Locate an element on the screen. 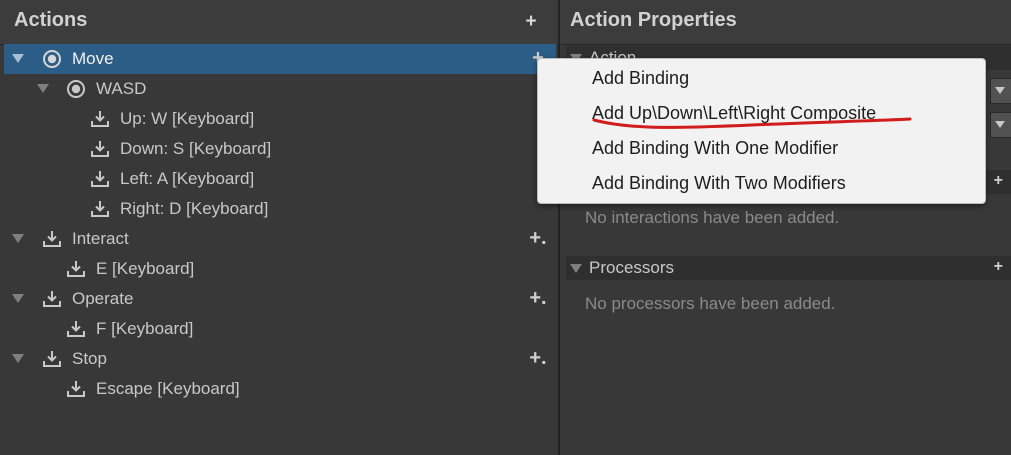  action-type-dropdown is located at coordinates (1000, 91).